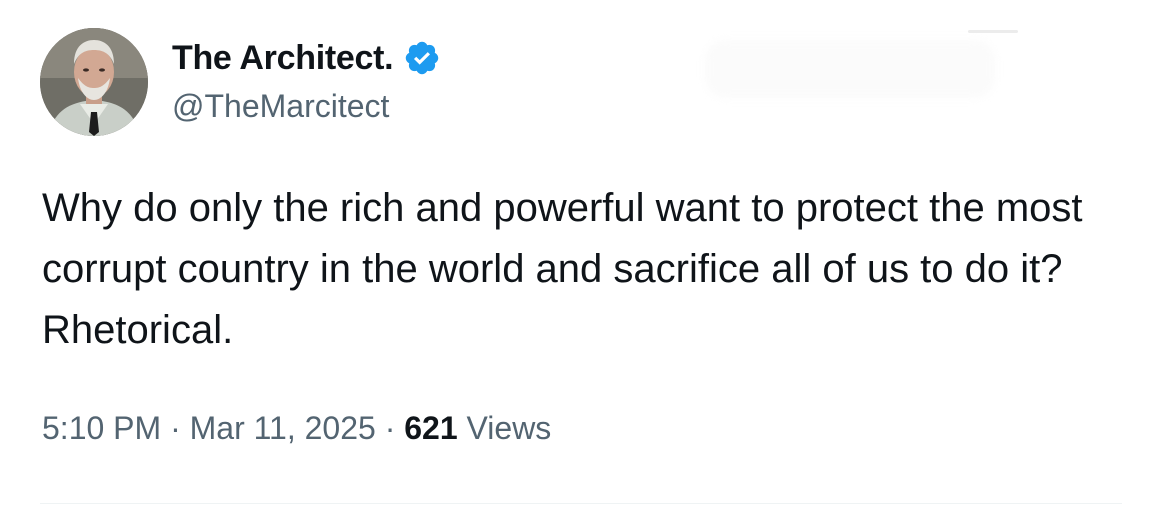  Describe the element at coordinates (581, 503) in the screenshot. I see `divider` at that location.